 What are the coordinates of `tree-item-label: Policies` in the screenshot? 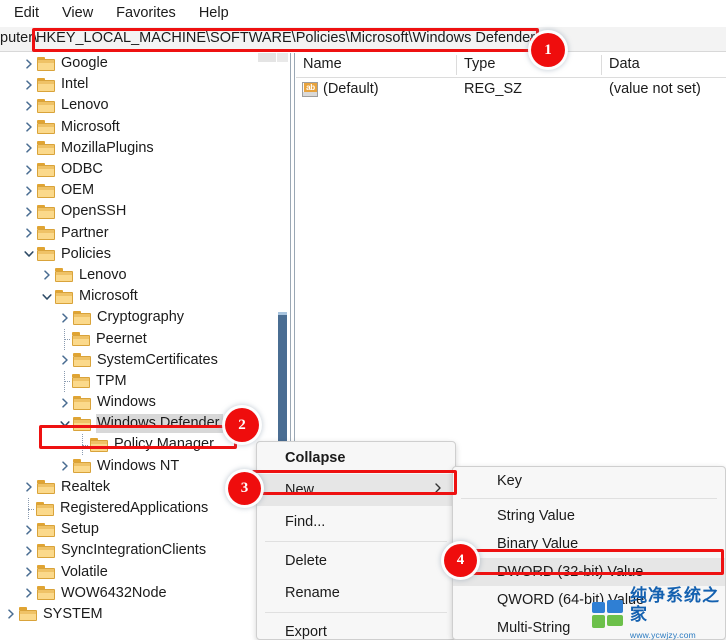 It's located at (86, 253).